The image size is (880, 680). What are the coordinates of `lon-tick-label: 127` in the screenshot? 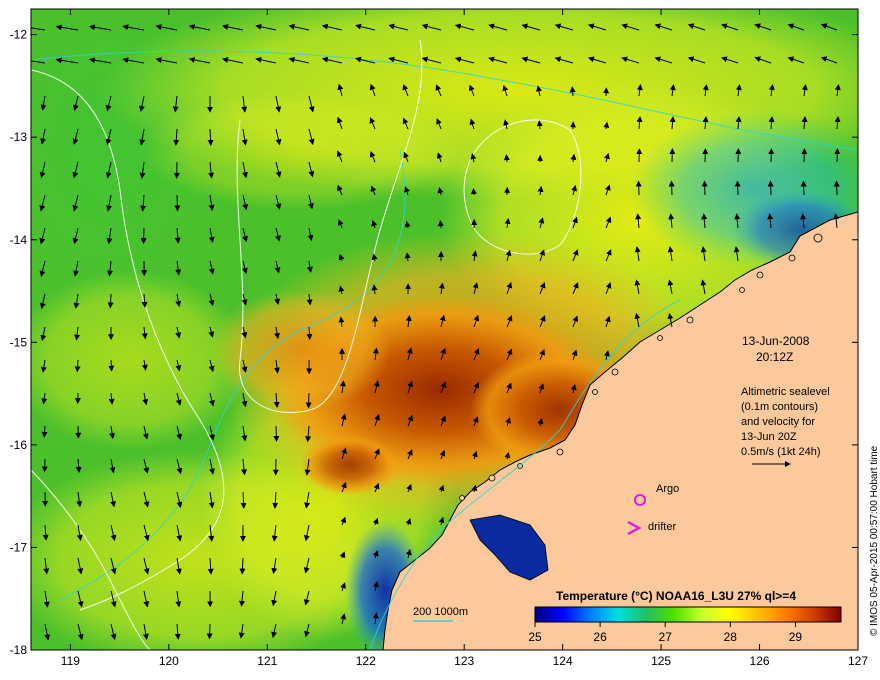 It's located at (858, 661).